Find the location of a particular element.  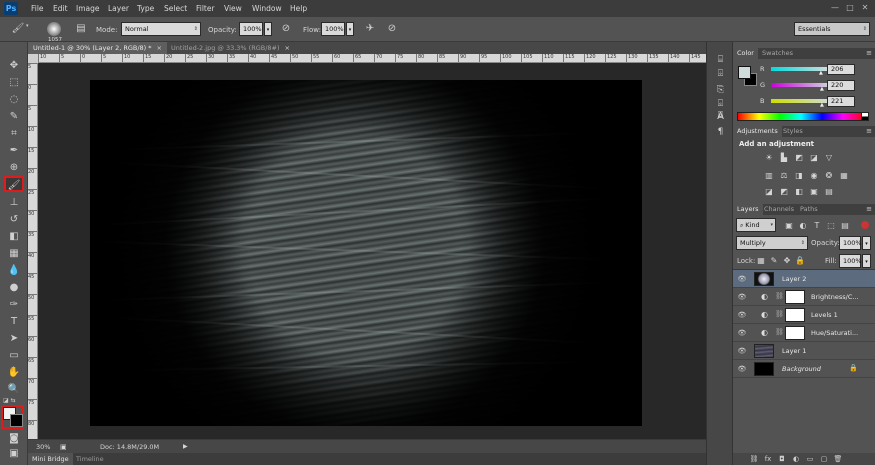

eyedropper-tool-icon: ✒ is located at coordinates (14, 151).